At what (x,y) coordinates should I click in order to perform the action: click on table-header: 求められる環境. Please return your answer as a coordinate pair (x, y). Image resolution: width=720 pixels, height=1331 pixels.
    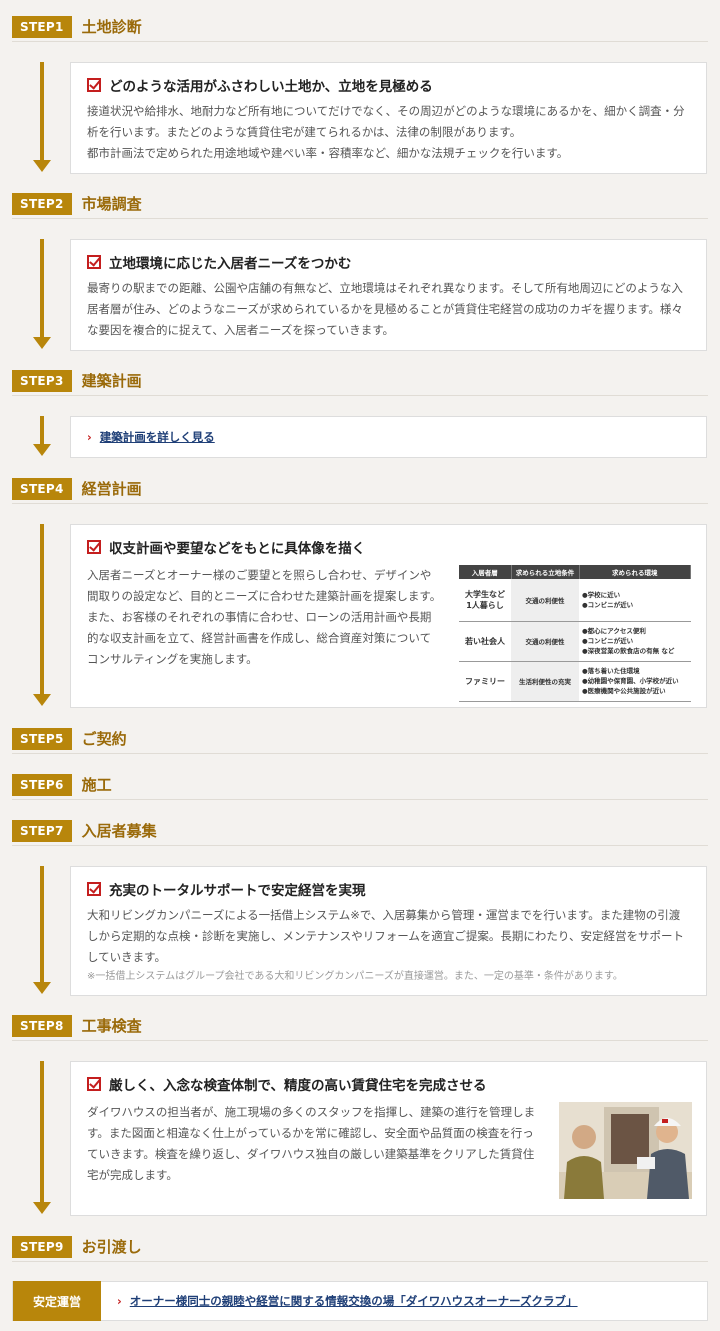
    Looking at the image, I should click on (635, 572).